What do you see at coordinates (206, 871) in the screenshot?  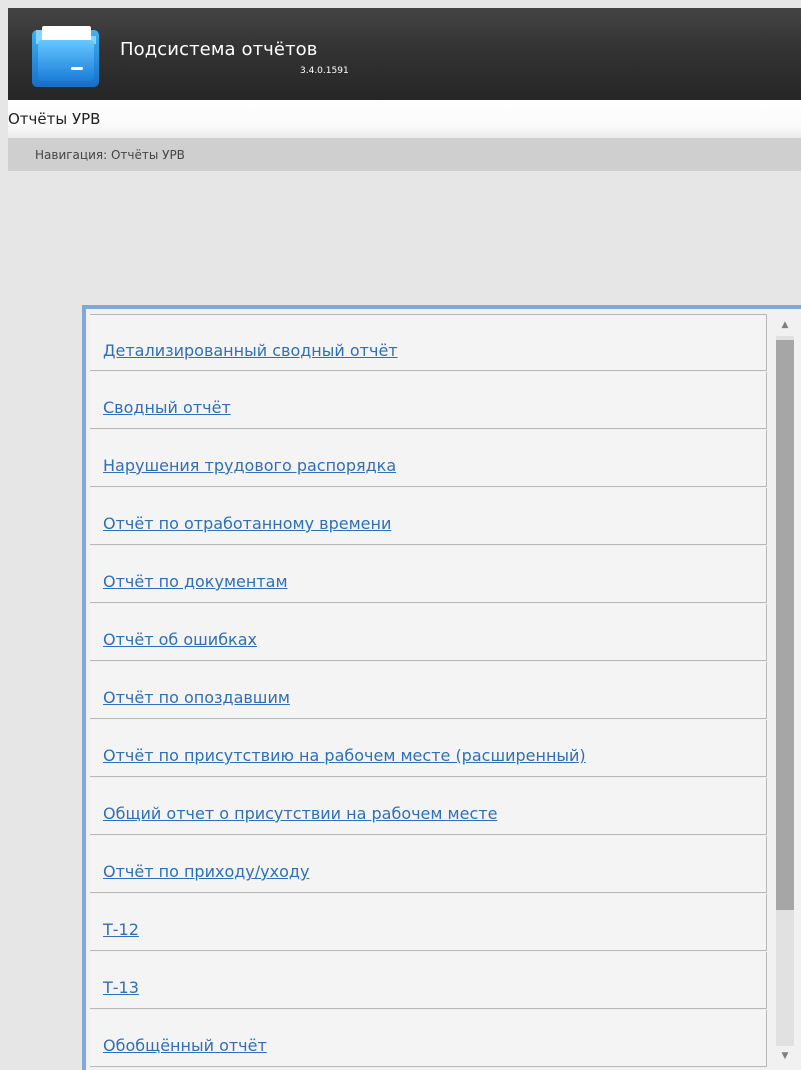 I see `report-link: Отчёт по приходу/уходу` at bounding box center [206, 871].